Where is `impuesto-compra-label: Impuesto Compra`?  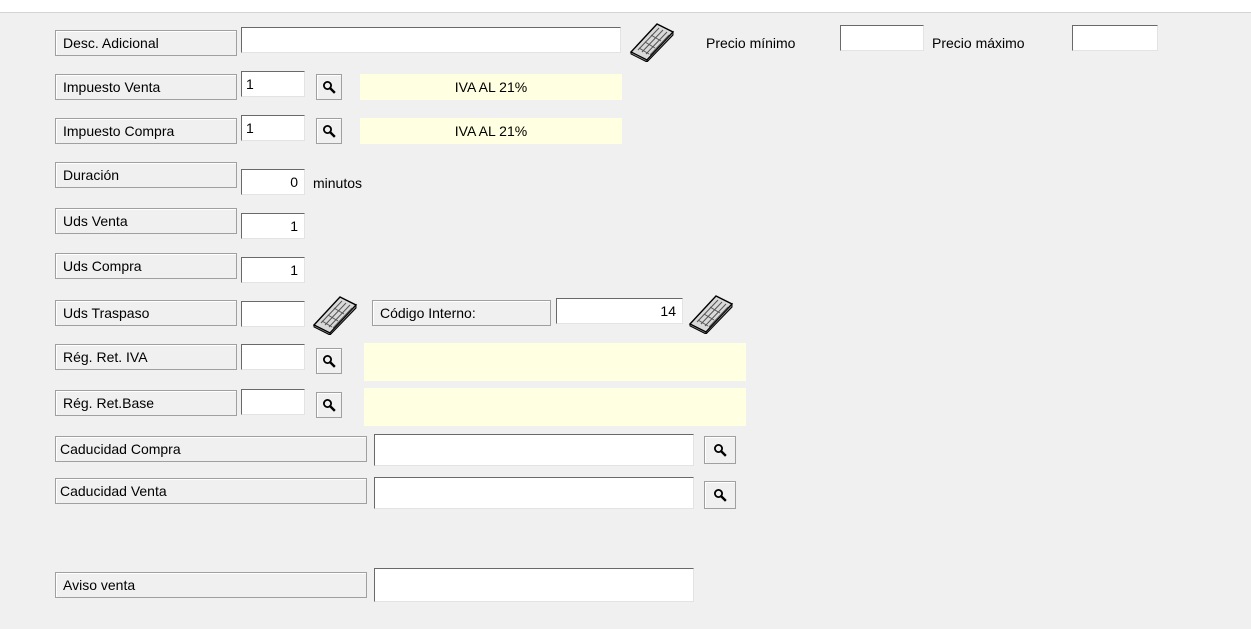
impuesto-compra-label: Impuesto Compra is located at coordinates (146, 131).